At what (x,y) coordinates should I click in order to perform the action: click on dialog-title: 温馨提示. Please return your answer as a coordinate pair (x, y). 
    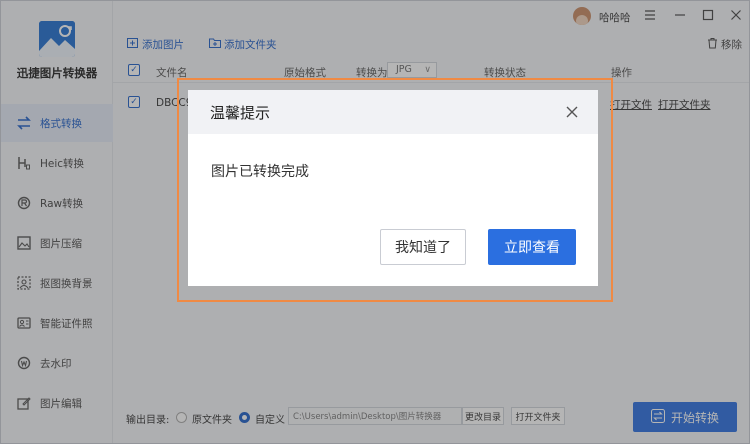
    Looking at the image, I should click on (240, 113).